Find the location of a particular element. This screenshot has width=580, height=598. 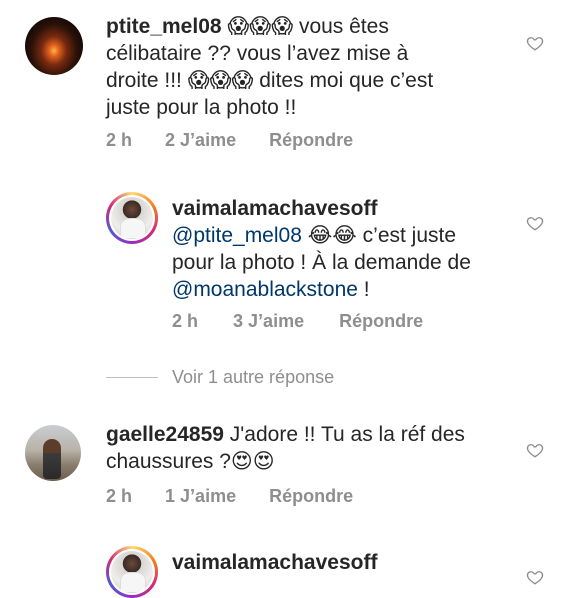

comment-text: pour la photo ! À la demande de is located at coordinates (321, 262).